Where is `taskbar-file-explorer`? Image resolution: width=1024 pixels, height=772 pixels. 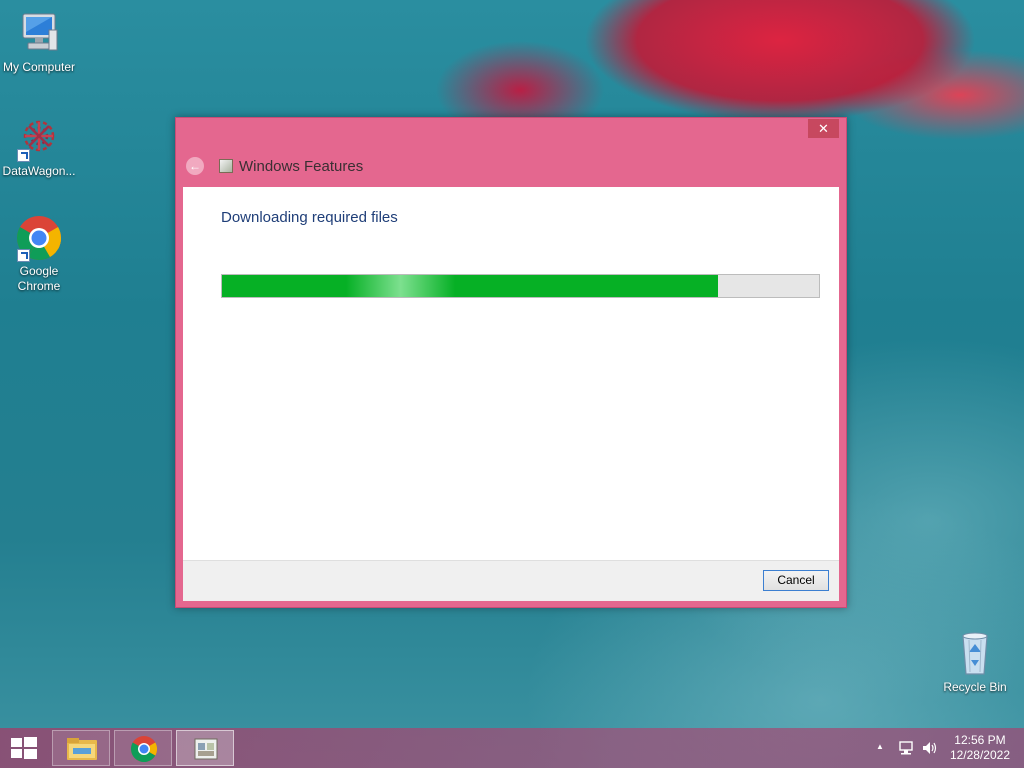
taskbar-file-explorer is located at coordinates (81, 748).